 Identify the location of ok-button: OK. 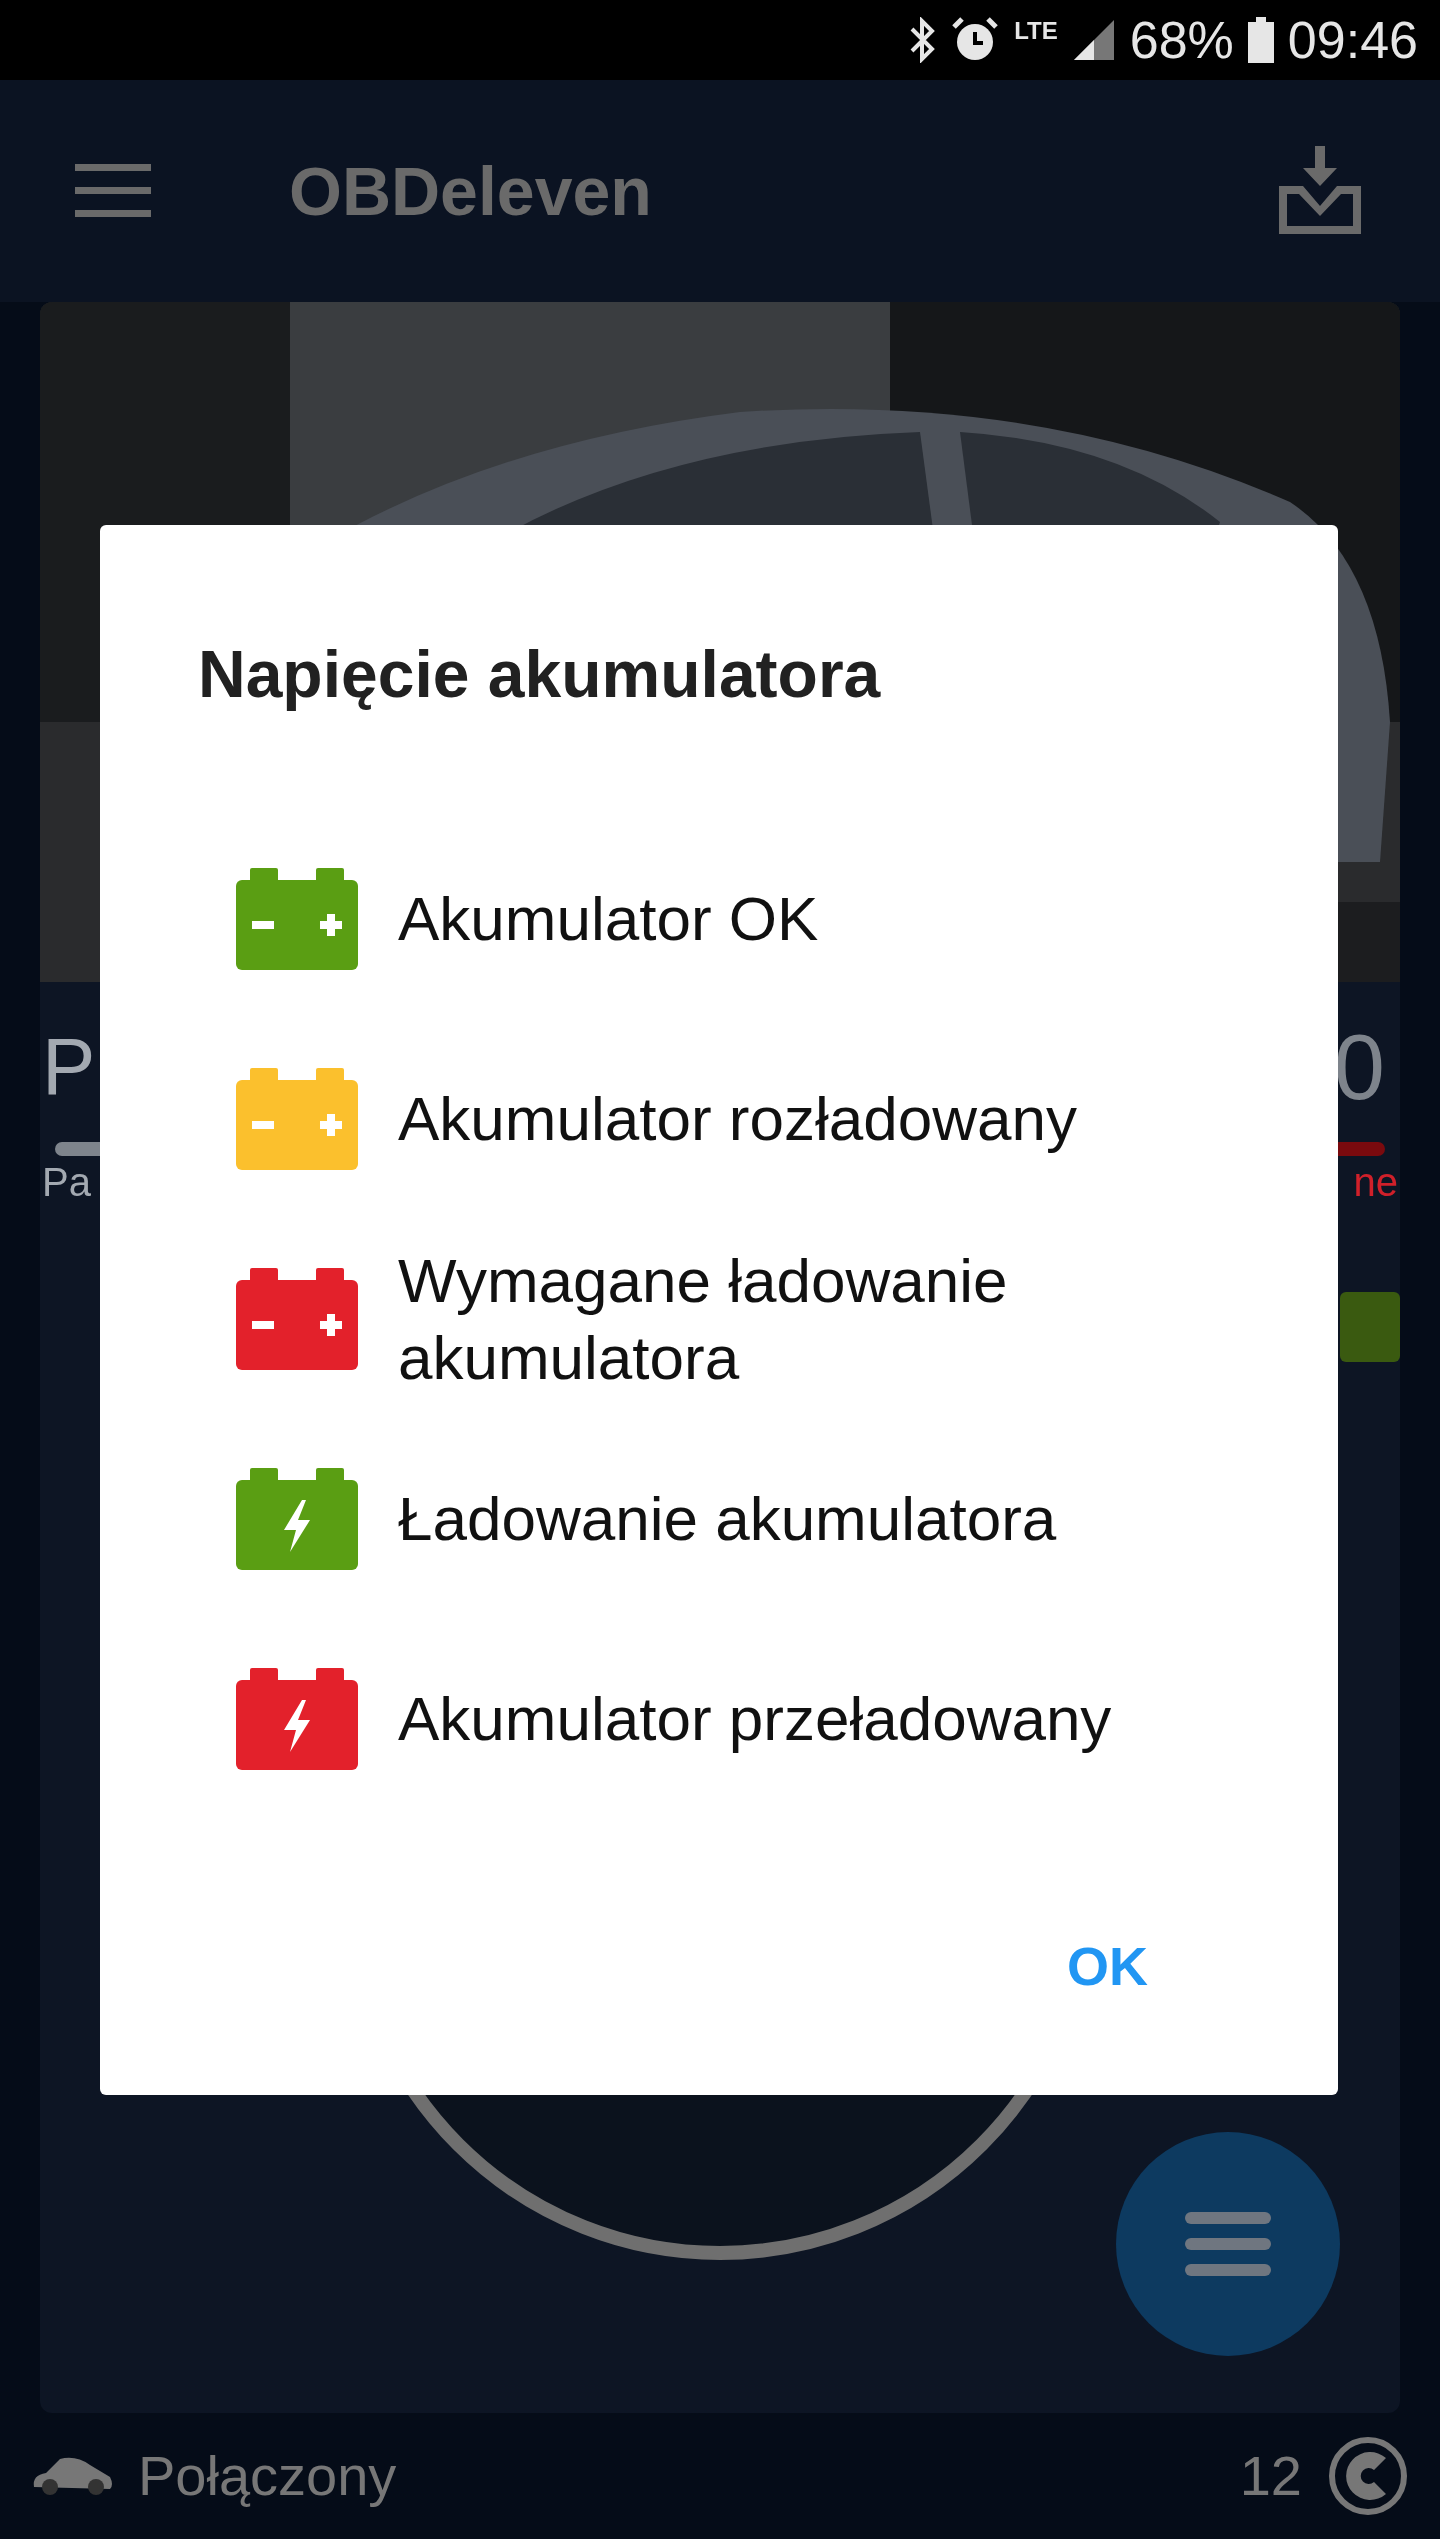
(1107, 1966).